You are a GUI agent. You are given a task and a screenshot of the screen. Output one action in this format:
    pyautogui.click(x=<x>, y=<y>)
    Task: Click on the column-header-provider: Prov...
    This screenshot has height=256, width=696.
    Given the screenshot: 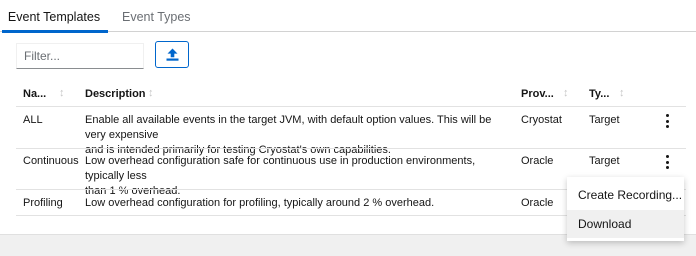 What is the action you would take?
    pyautogui.click(x=537, y=94)
    